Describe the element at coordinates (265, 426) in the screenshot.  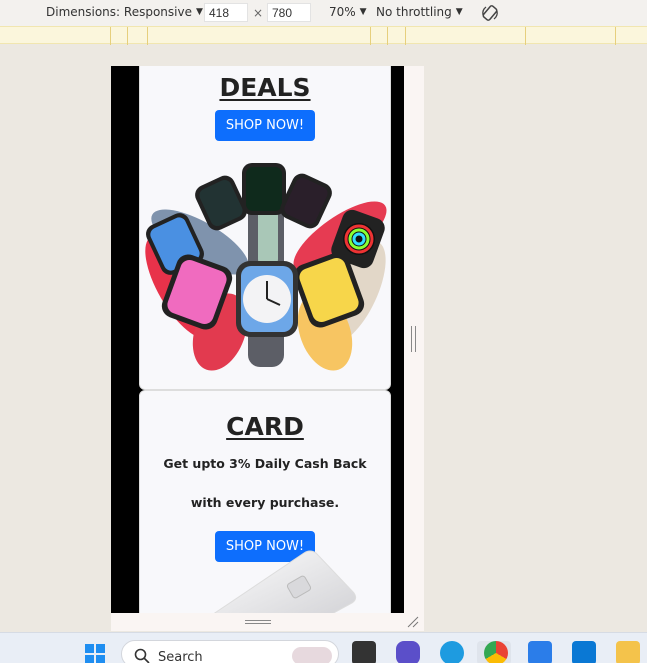
I see `card-heading: CARD` at that location.